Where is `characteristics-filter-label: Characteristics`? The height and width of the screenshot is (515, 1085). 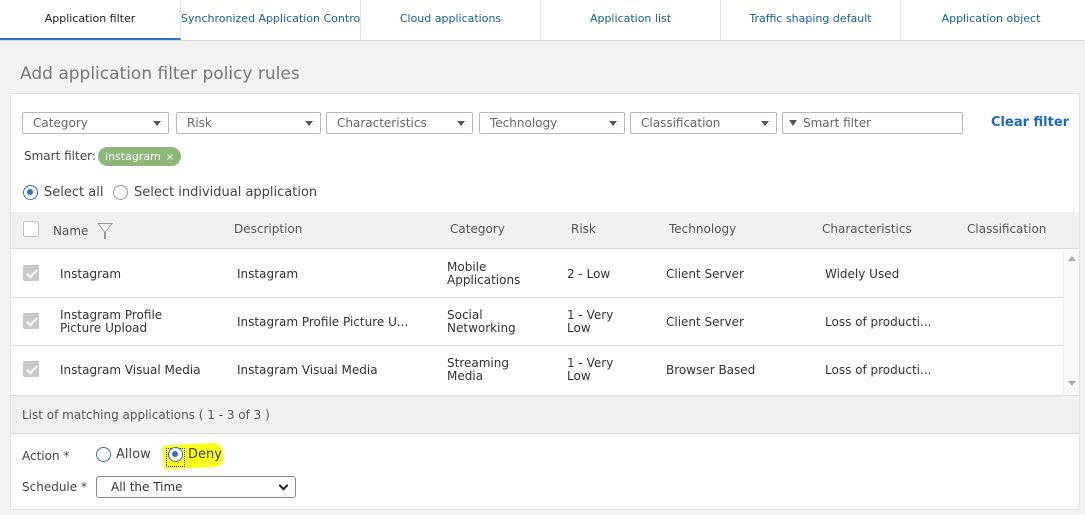 characteristics-filter-label: Characteristics is located at coordinates (382, 123).